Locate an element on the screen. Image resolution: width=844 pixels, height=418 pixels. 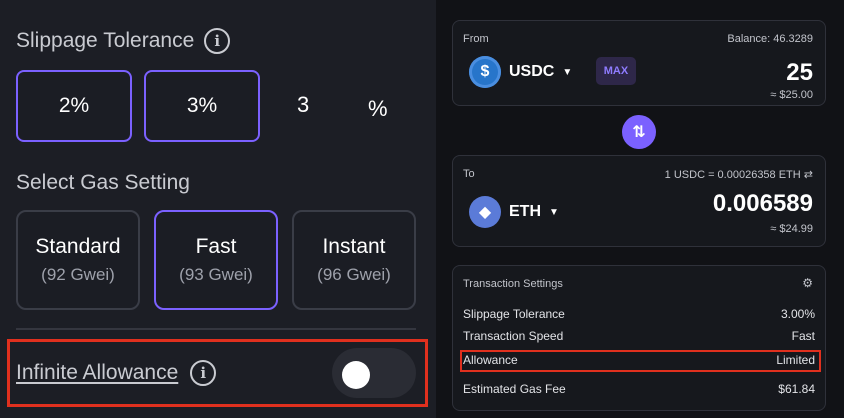
slippage-tolerance-heading: Slippage Tolerance i is located at coordinates (123, 41).